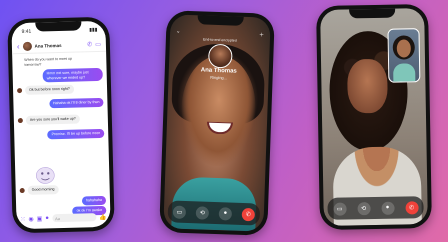 The image size is (448, 242). Describe the element at coordinates (367, 86) in the screenshot. I see `remote-participant-face` at that location.